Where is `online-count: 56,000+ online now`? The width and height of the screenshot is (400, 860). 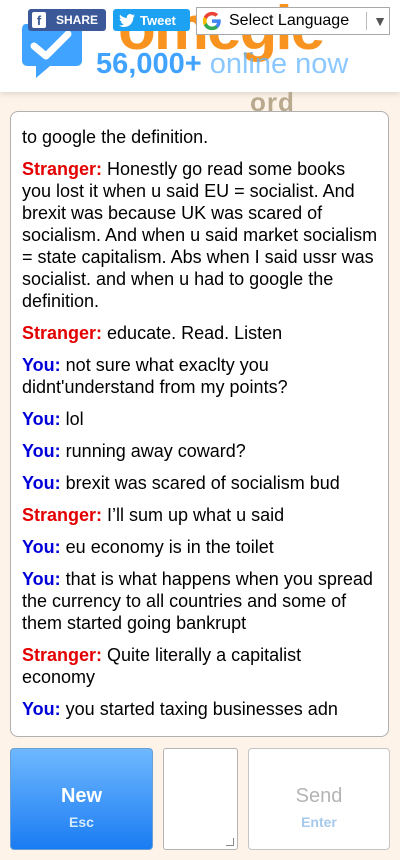
online-count: 56,000+ online now is located at coordinates (222, 64).